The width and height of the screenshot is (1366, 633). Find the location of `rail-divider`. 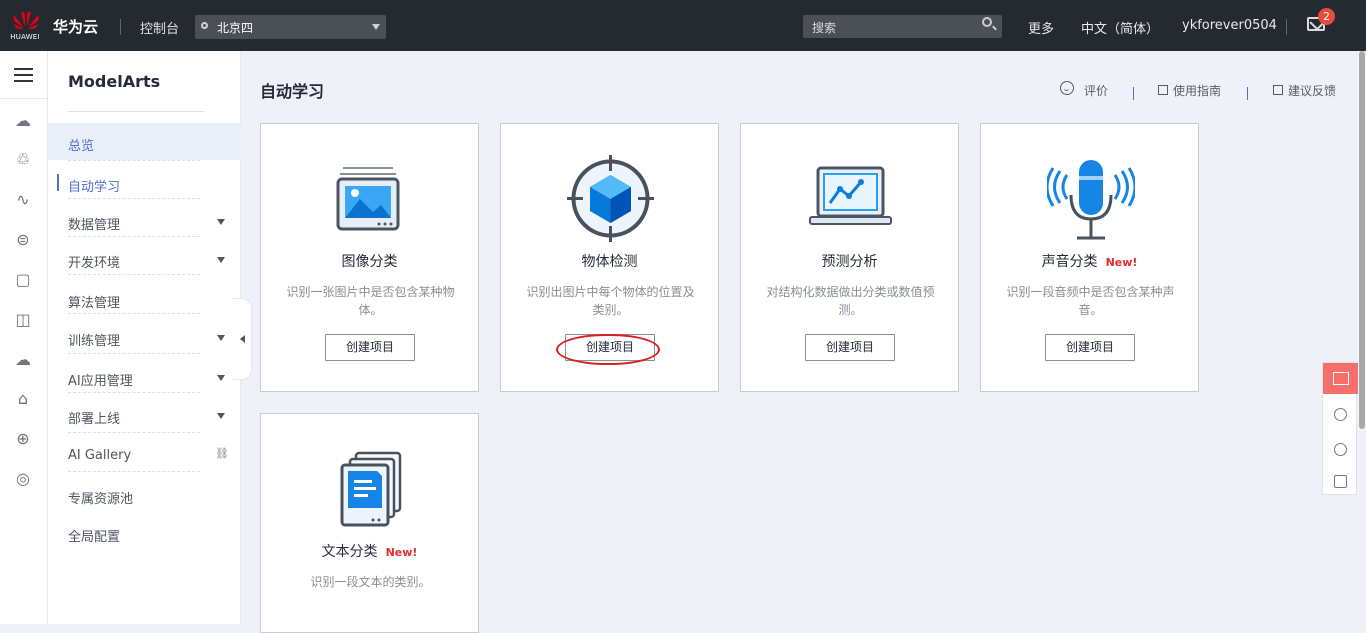

rail-divider is located at coordinates (23, 98).